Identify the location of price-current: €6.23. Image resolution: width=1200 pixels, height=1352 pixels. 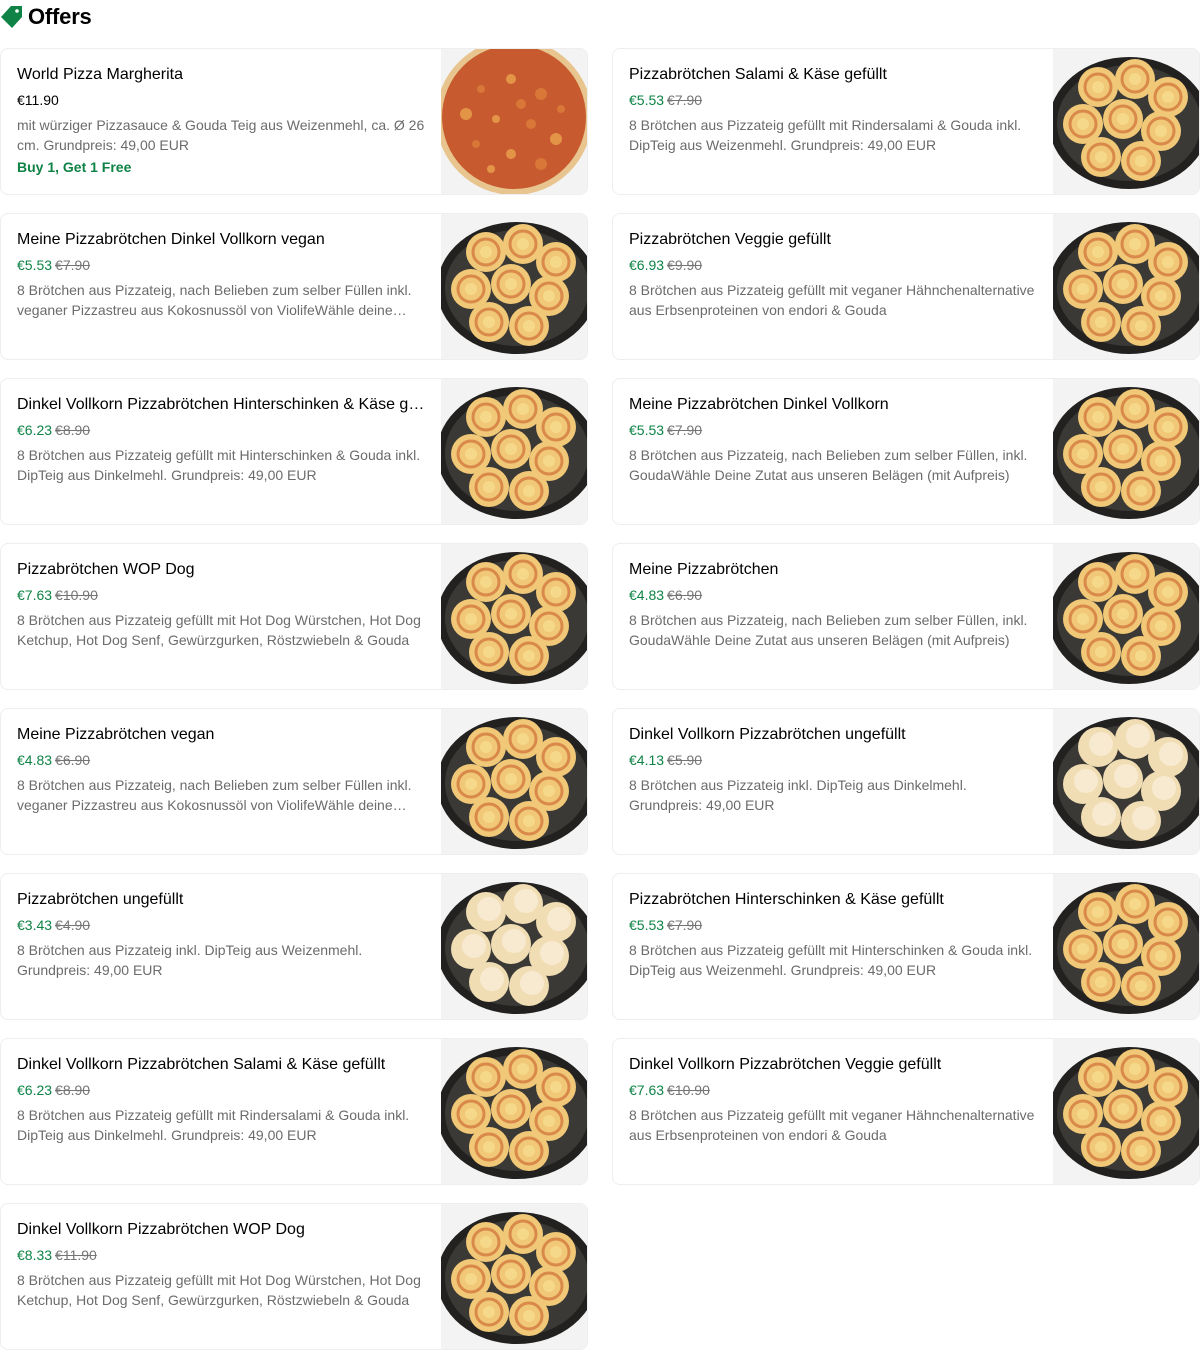
(35, 430).